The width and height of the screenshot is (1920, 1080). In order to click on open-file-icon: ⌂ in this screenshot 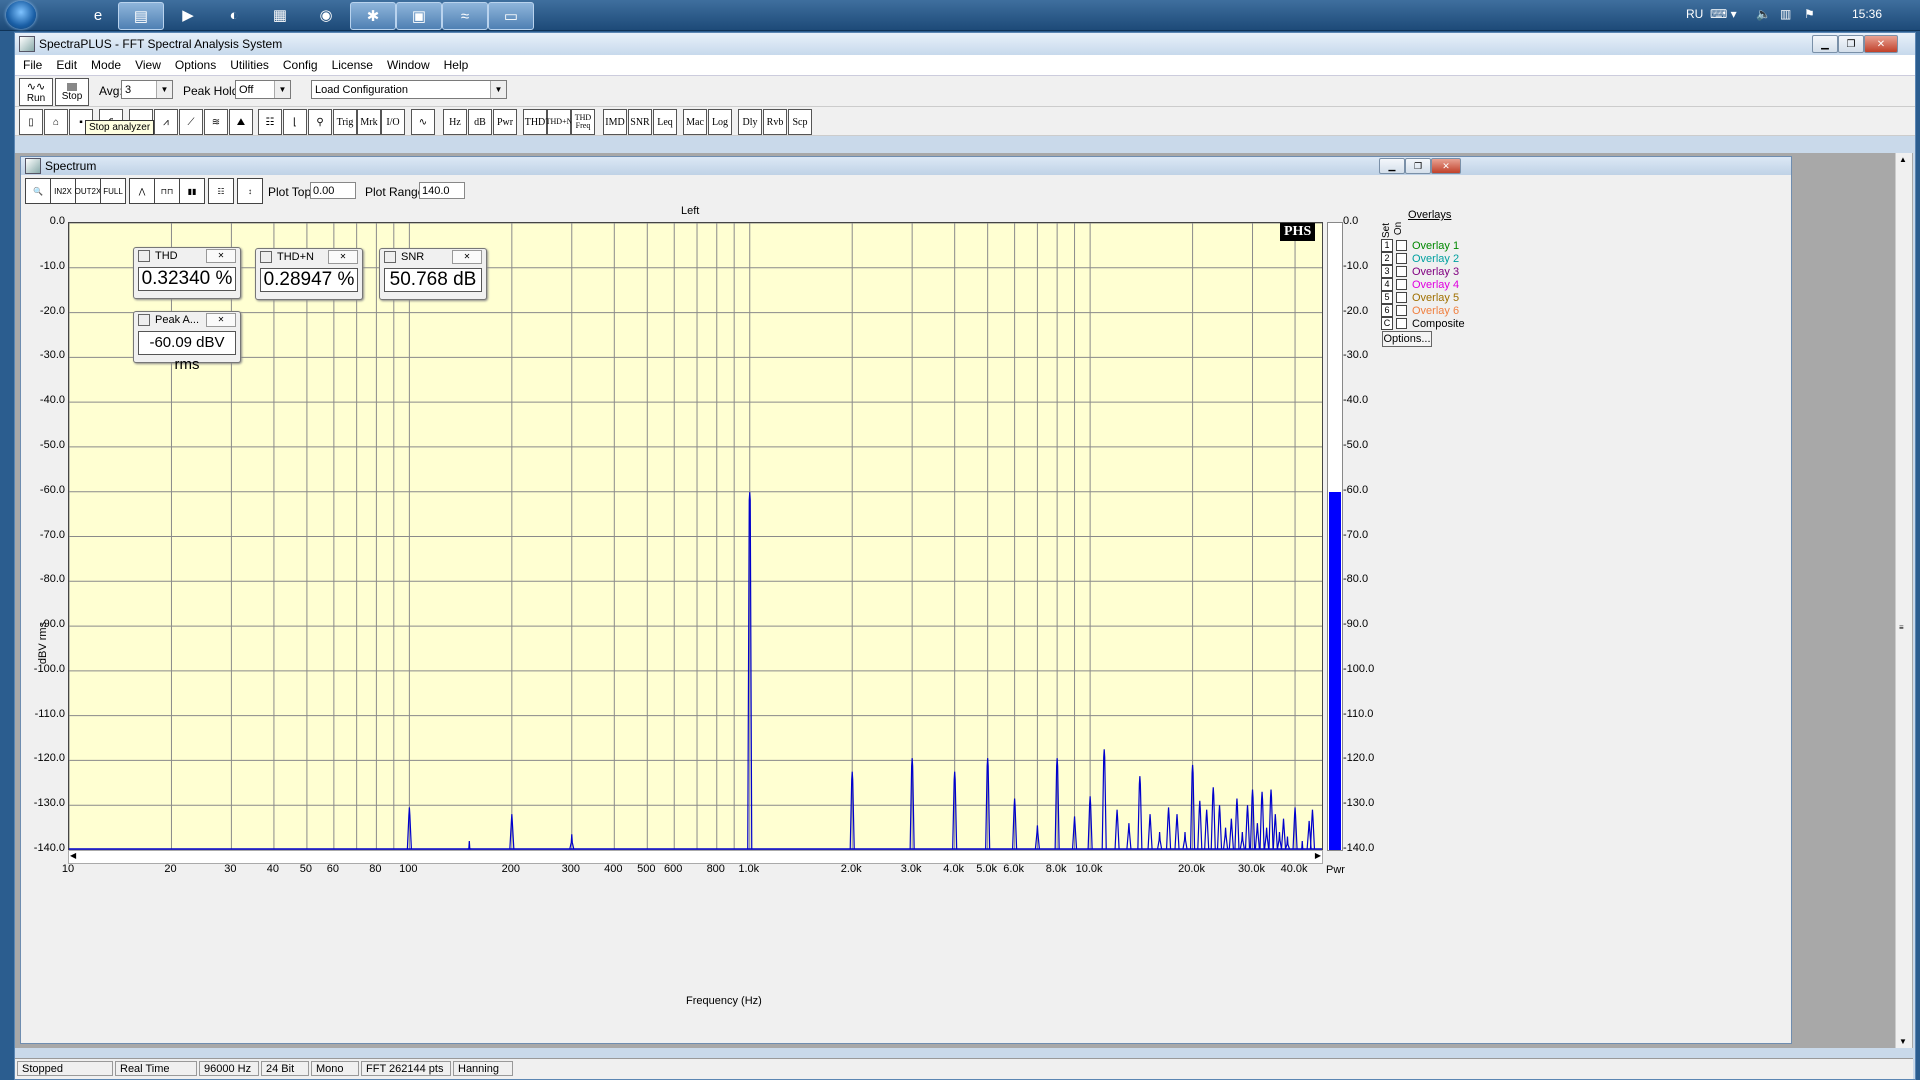, I will do `click(56, 122)`.